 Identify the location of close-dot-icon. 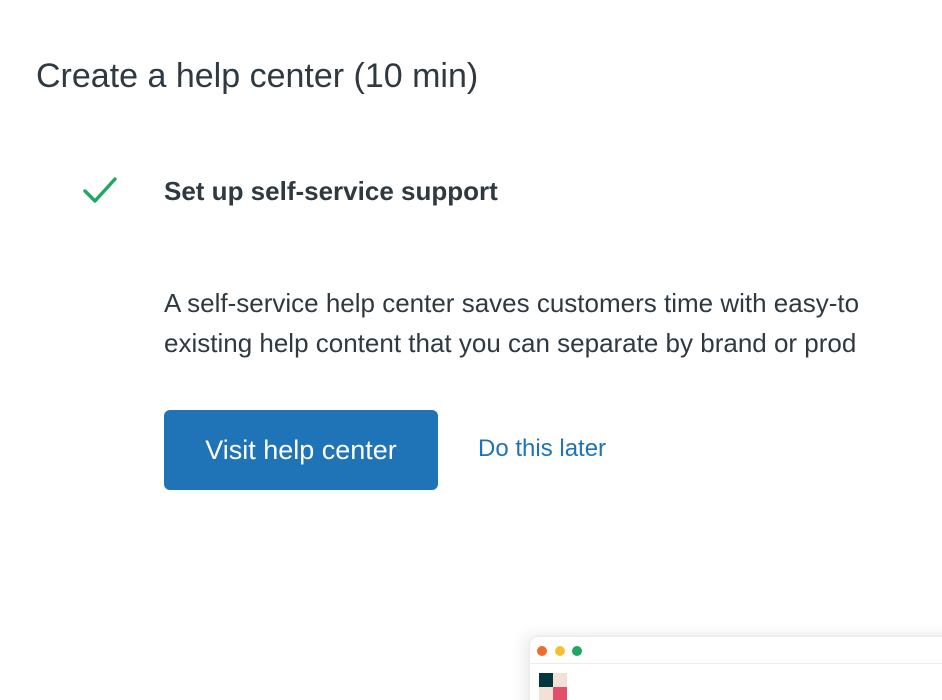
(542, 651).